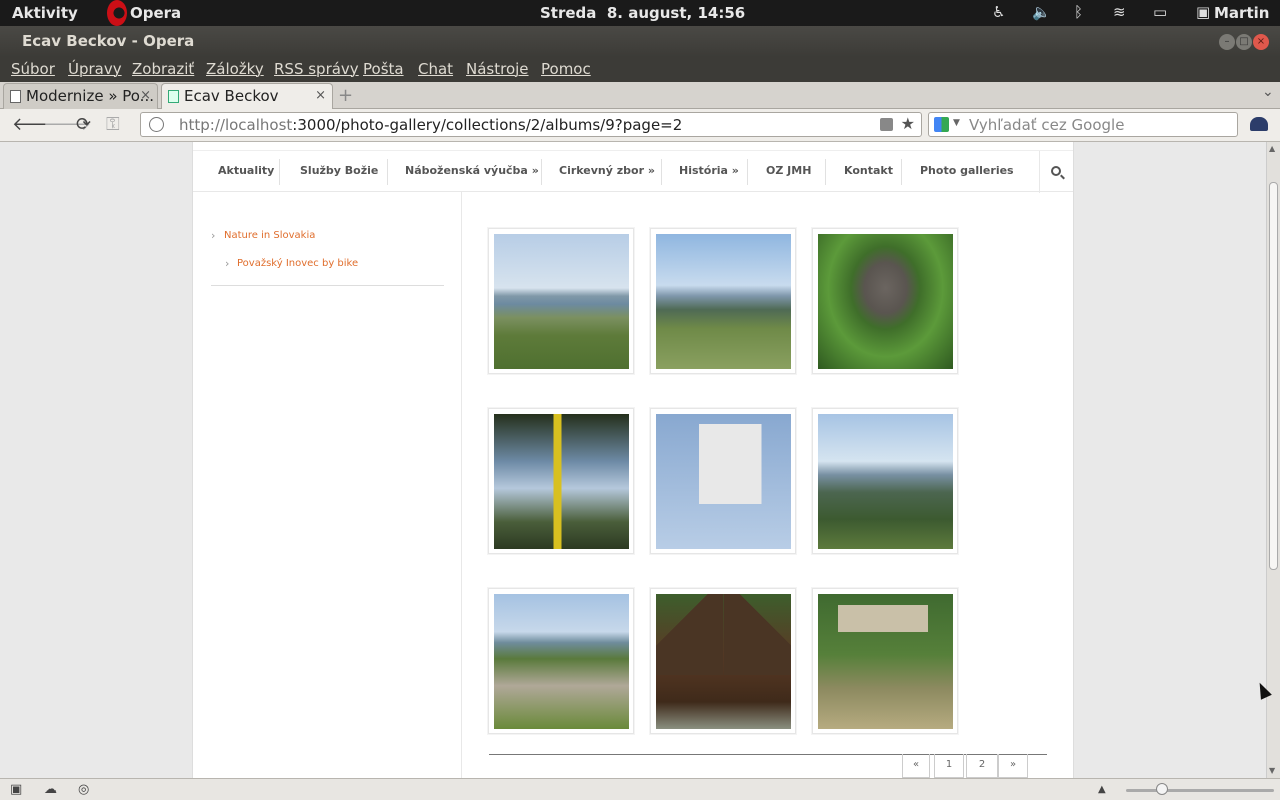 Image resolution: width=1280 pixels, height=800 pixels. I want to click on nav-oz-jmh: OZ JMH, so click(788, 170).